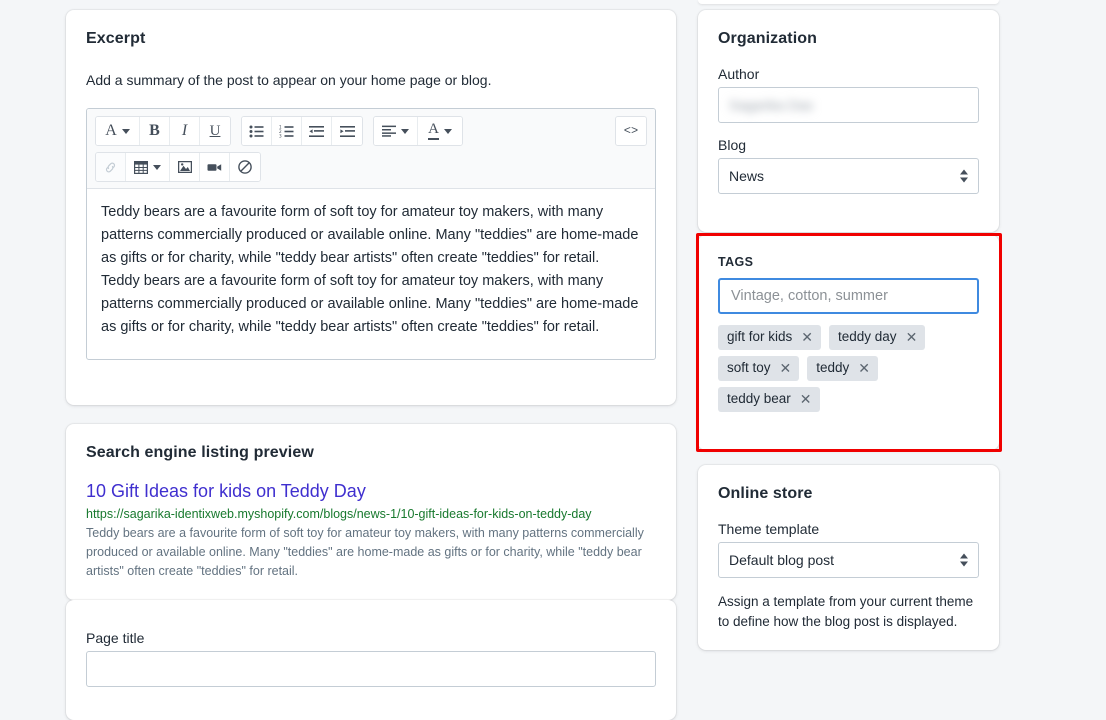  I want to click on text-color-icon: A, so click(440, 131).